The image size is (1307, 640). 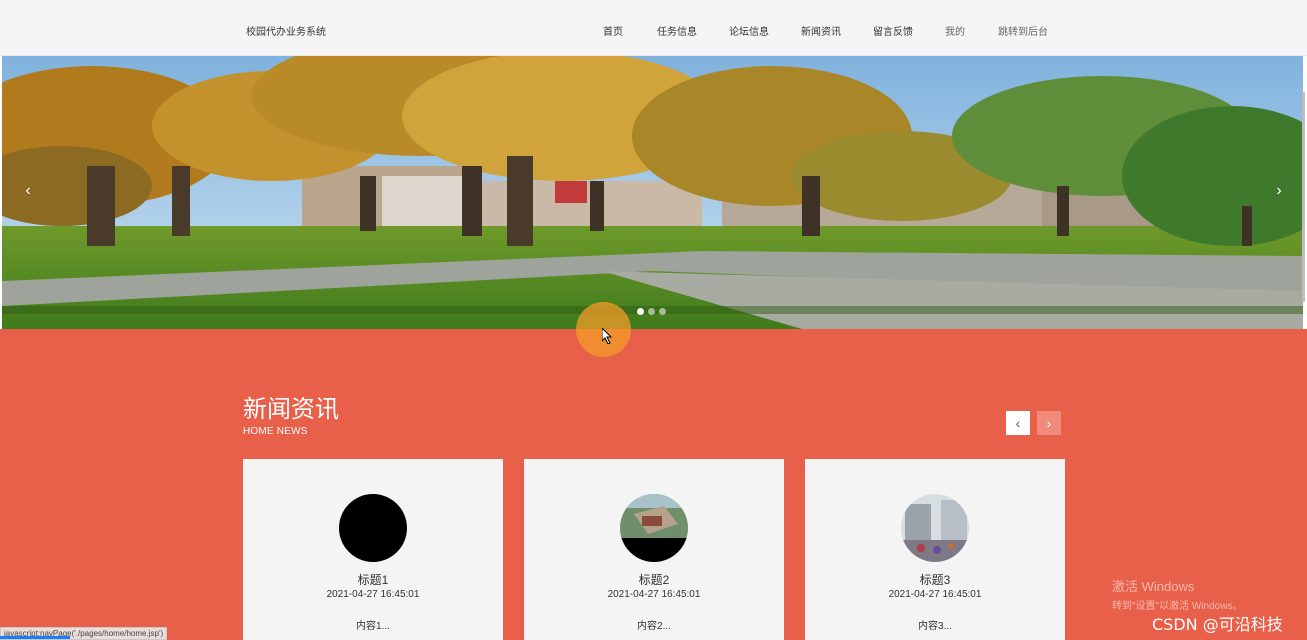 What do you see at coordinates (677, 30) in the screenshot?
I see `nav-tasks: 任务信息` at bounding box center [677, 30].